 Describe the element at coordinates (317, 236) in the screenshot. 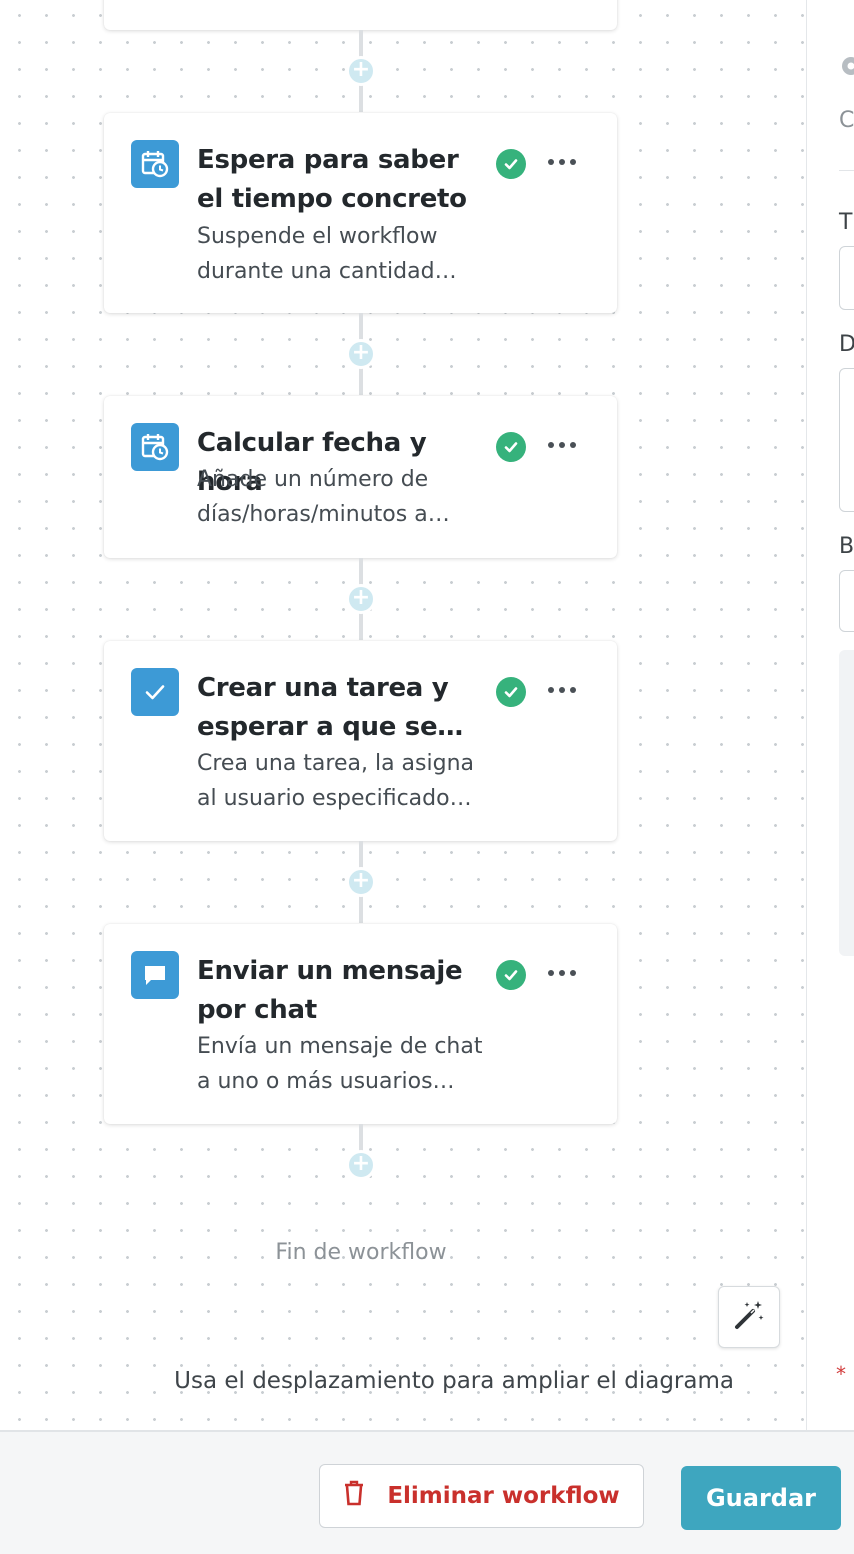

I see `step-description-line: Suspende el workflow` at that location.